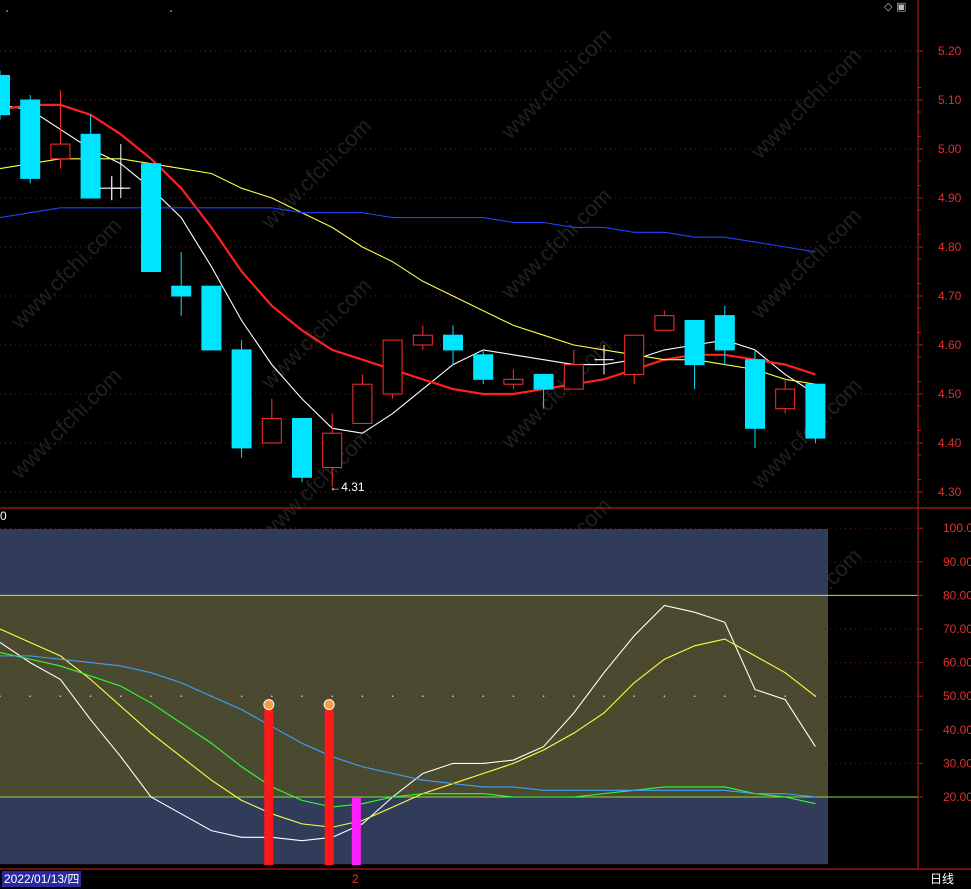 This screenshot has width=971, height=889. I want to click on price-tick-label: 4.30, so click(950, 492).